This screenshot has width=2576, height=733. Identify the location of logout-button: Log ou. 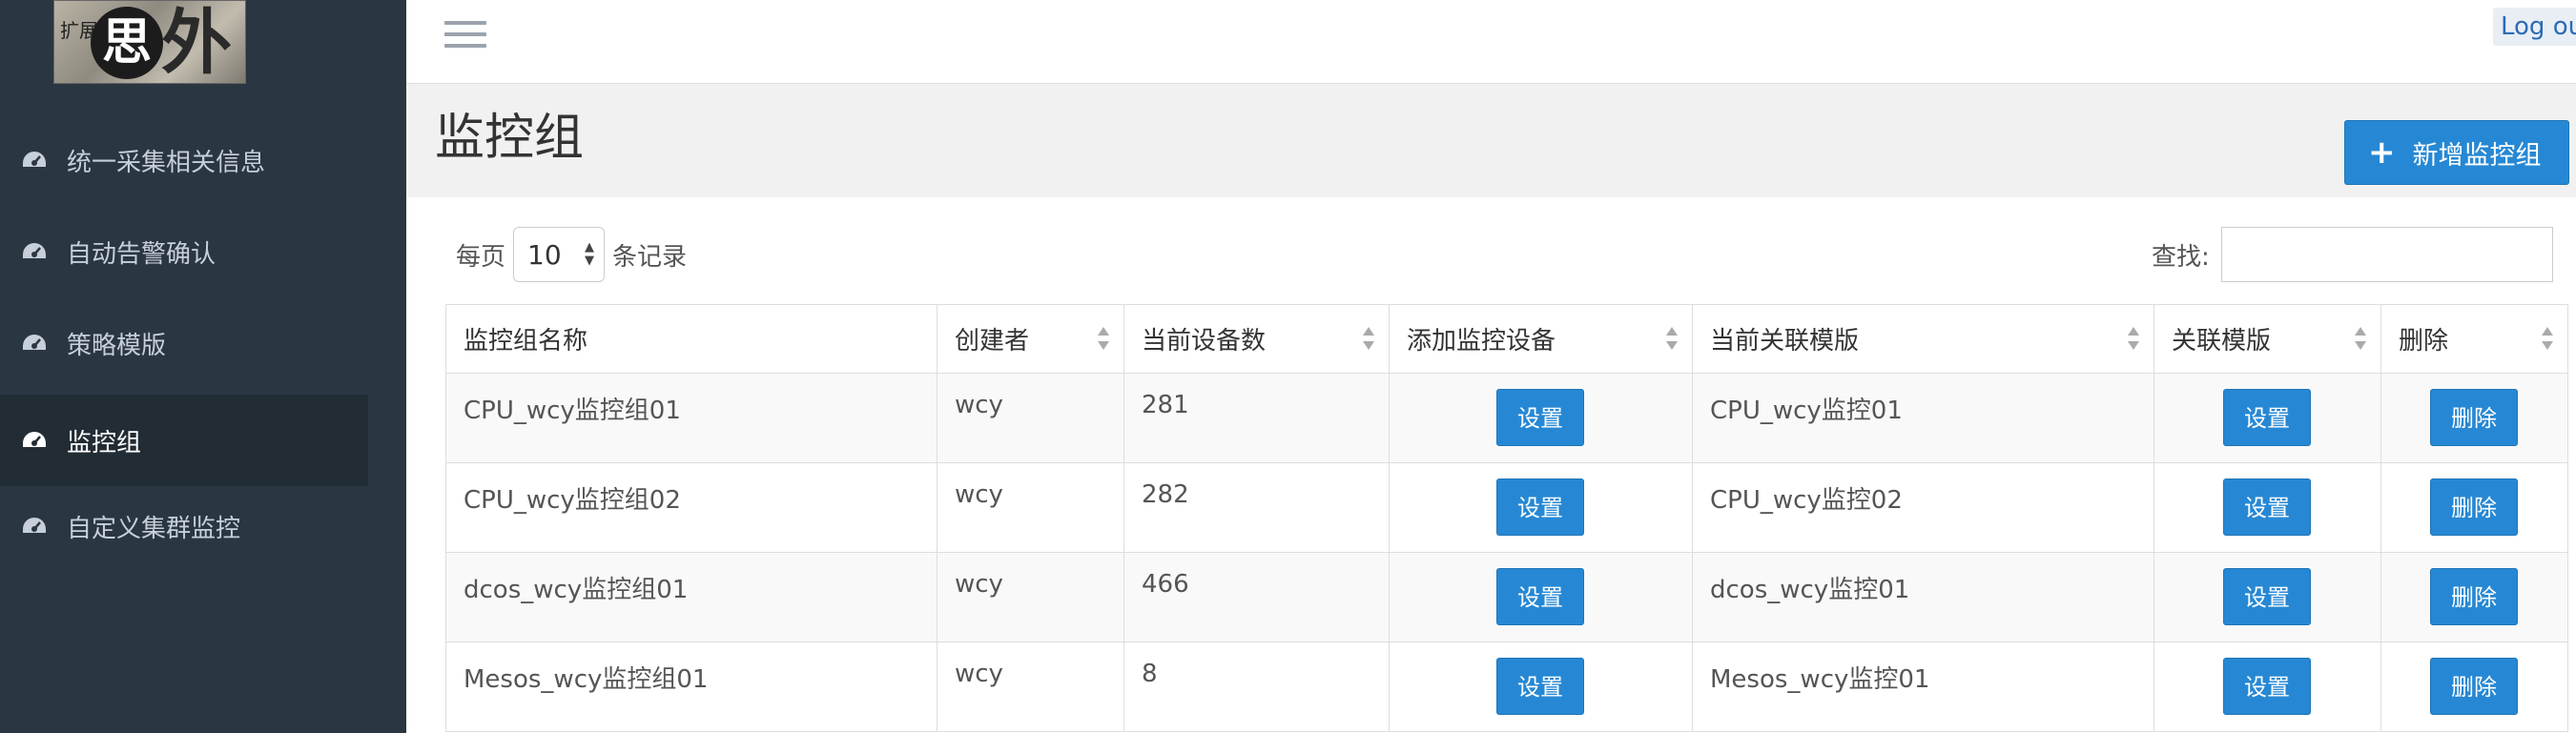
(2534, 27).